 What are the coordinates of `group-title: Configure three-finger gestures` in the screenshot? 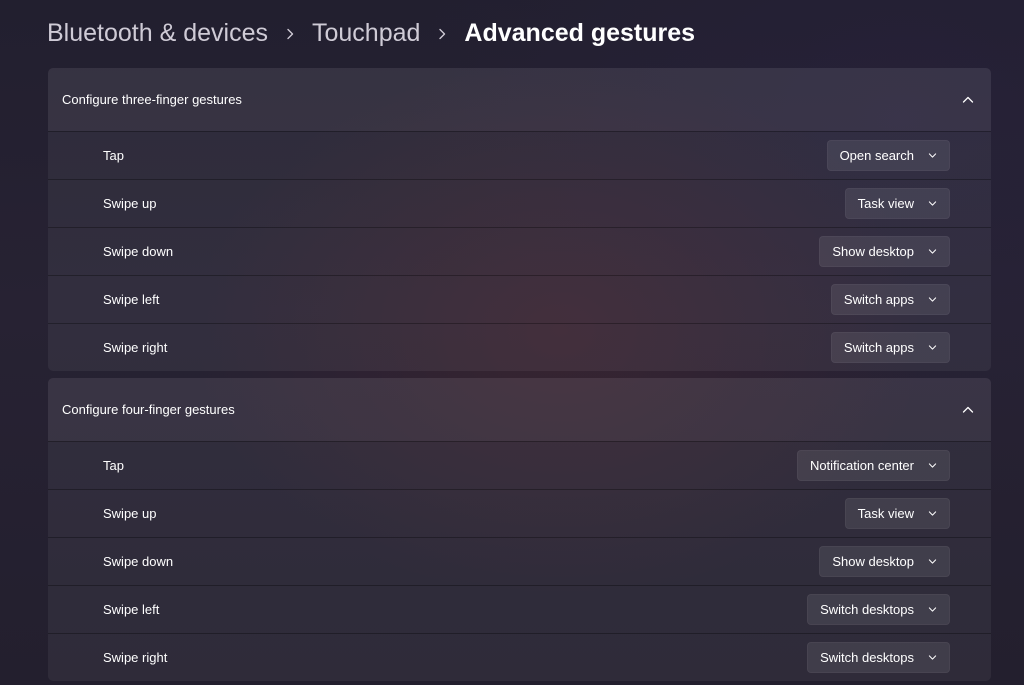 It's located at (152, 99).